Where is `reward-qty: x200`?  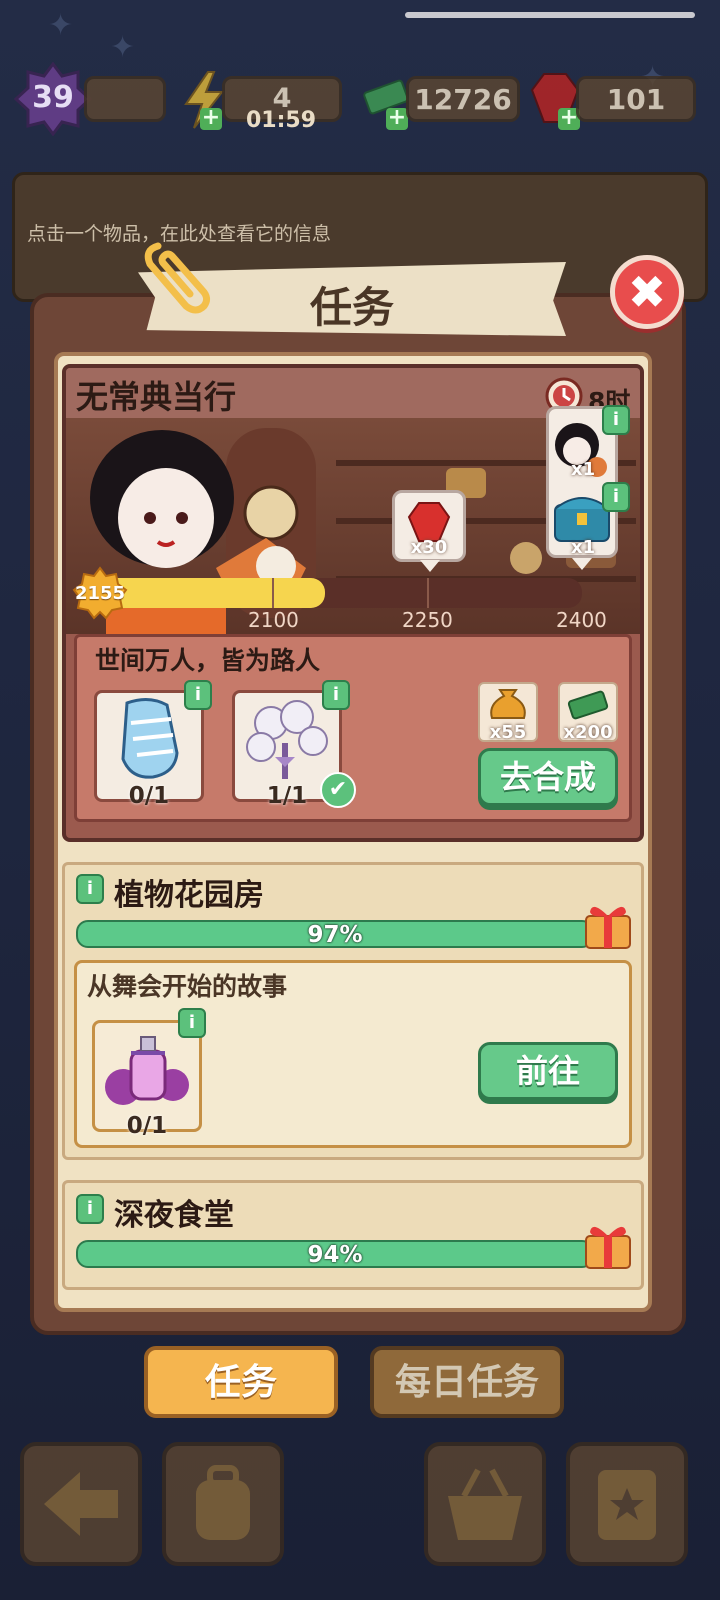
reward-qty: x200 is located at coordinates (588, 732).